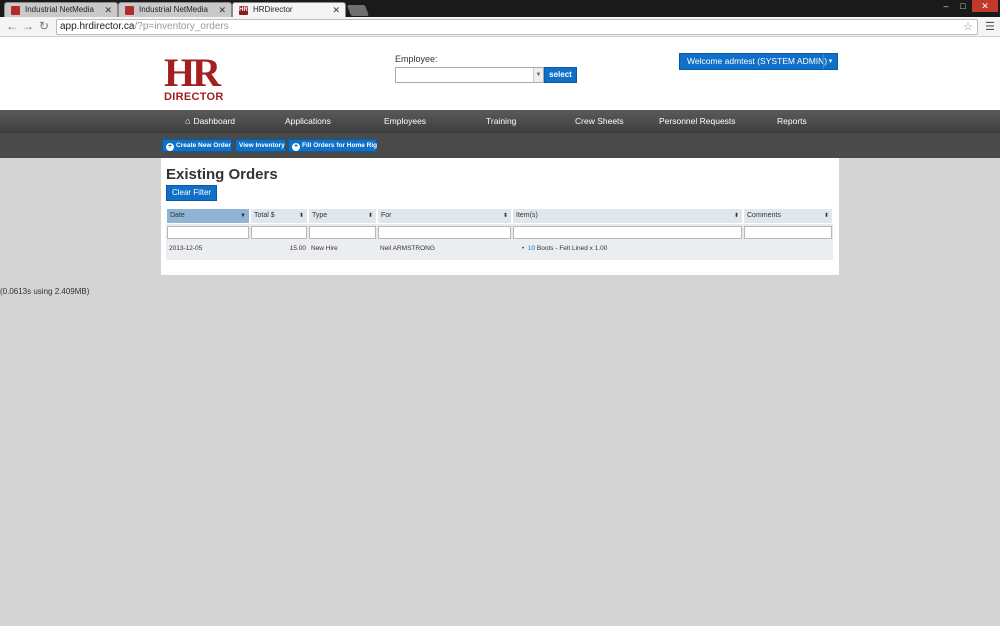 Image resolution: width=1000 pixels, height=626 pixels. I want to click on filter-type-input, so click(342, 232).